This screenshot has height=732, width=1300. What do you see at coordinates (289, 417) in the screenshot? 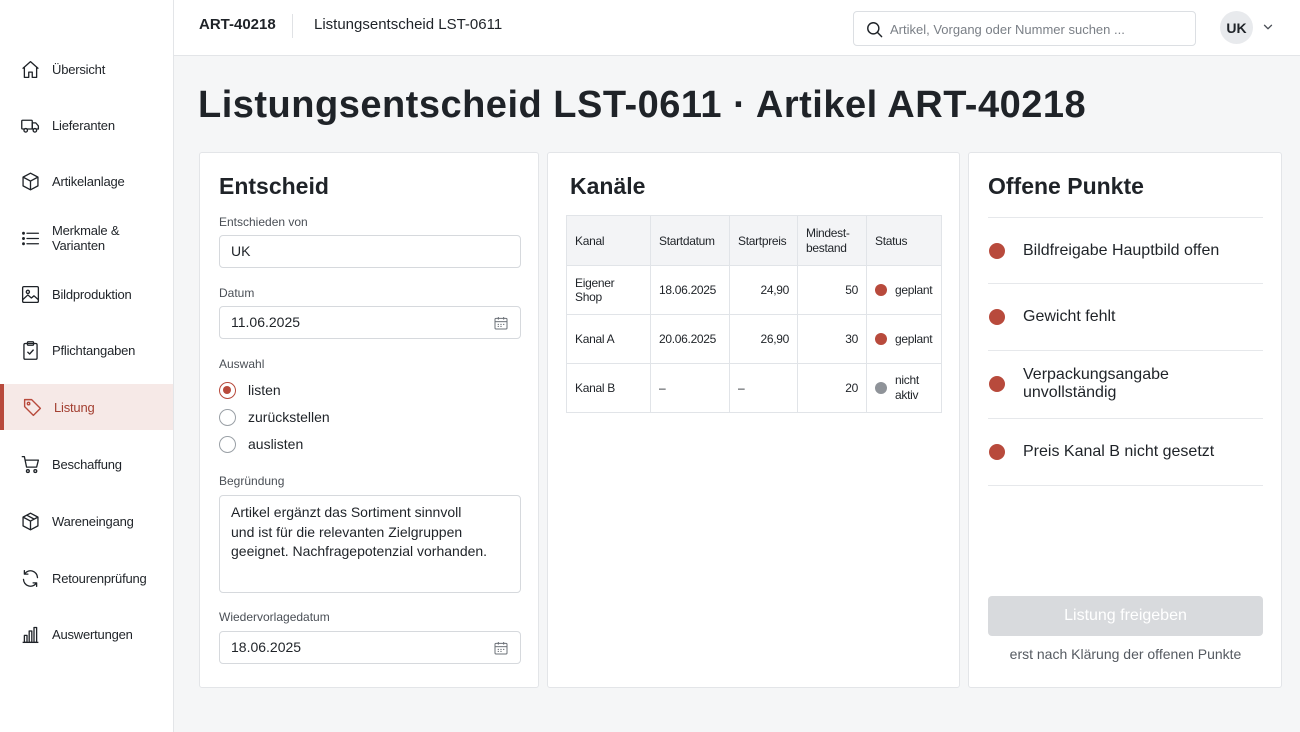
I see `radio-label: zurückstellen` at bounding box center [289, 417].